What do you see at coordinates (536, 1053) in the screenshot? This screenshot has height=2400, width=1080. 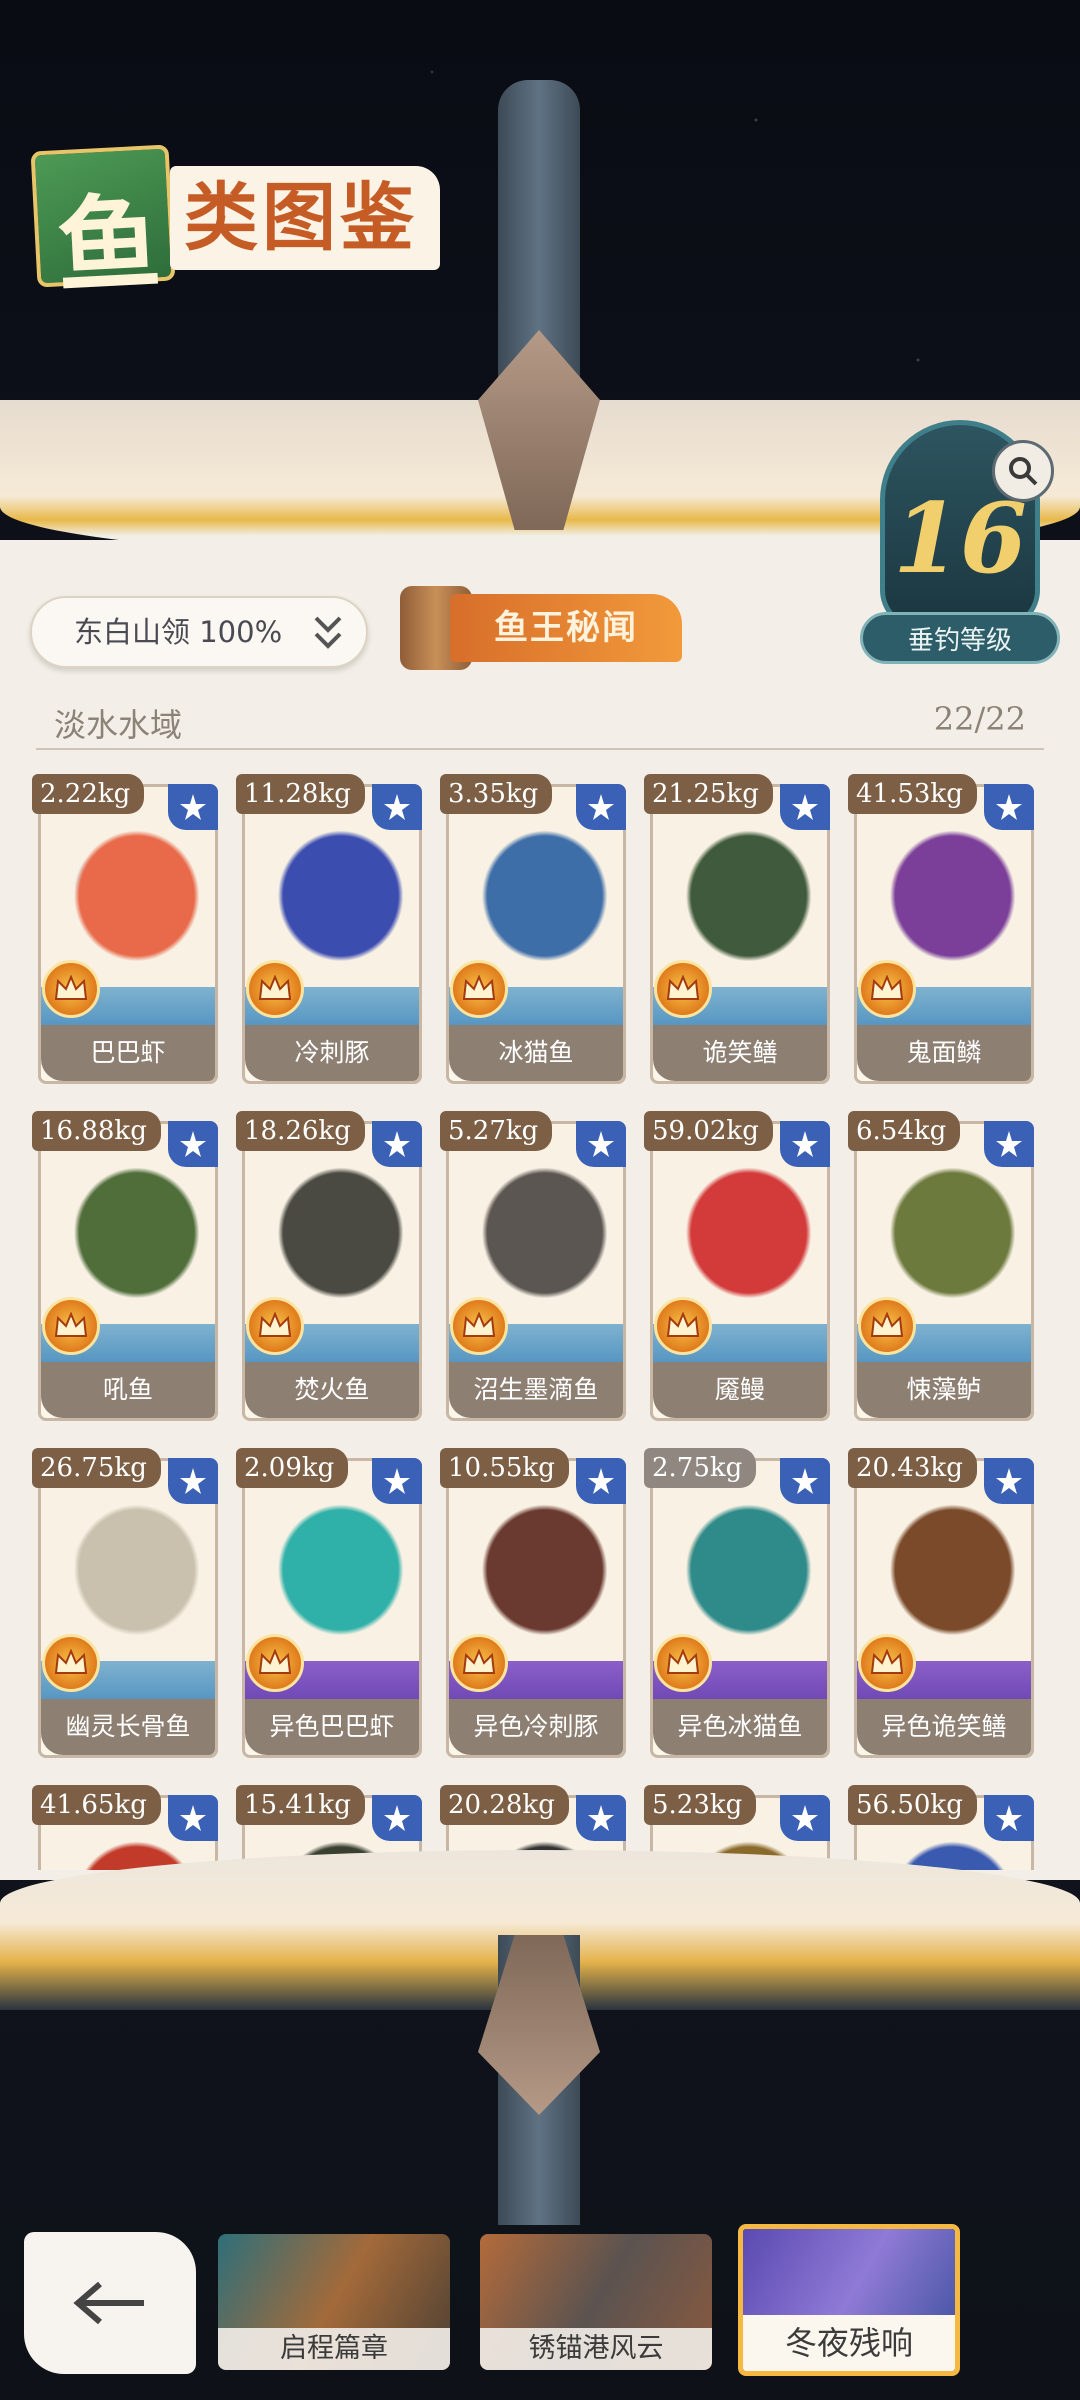 I see `fish-name: 冰猫鱼` at bounding box center [536, 1053].